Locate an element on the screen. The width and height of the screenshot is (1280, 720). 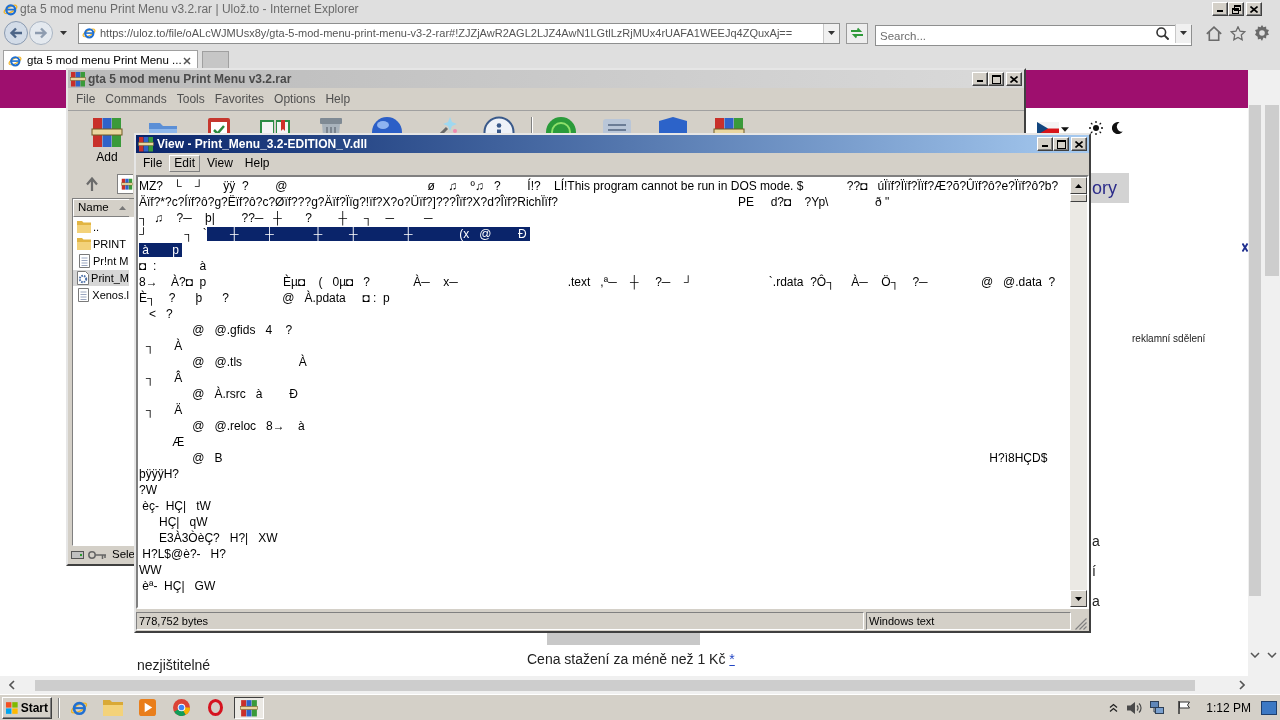
cross-icon is located at coordinates (1245, 247).